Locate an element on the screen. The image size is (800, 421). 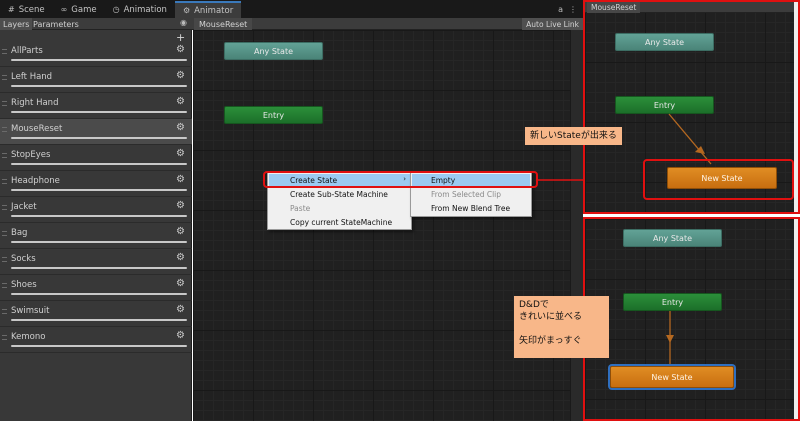
breadcrumb: MouseReset is located at coordinates (223, 24).